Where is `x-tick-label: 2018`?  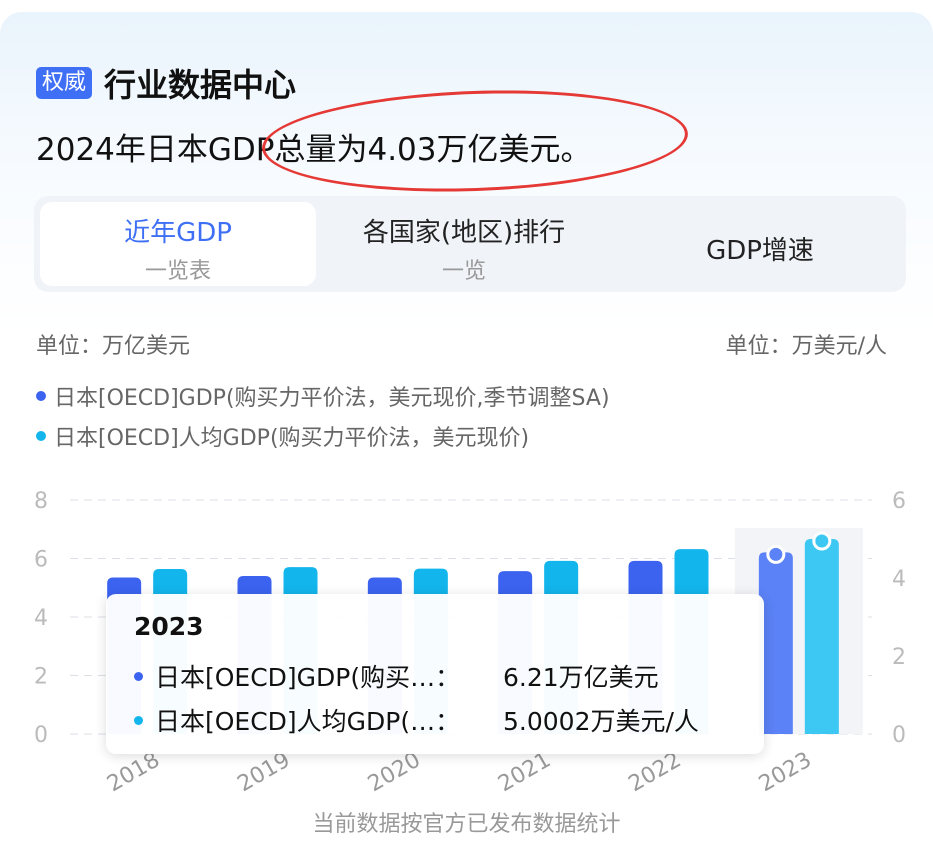
x-tick-label: 2018 is located at coordinates (133, 773).